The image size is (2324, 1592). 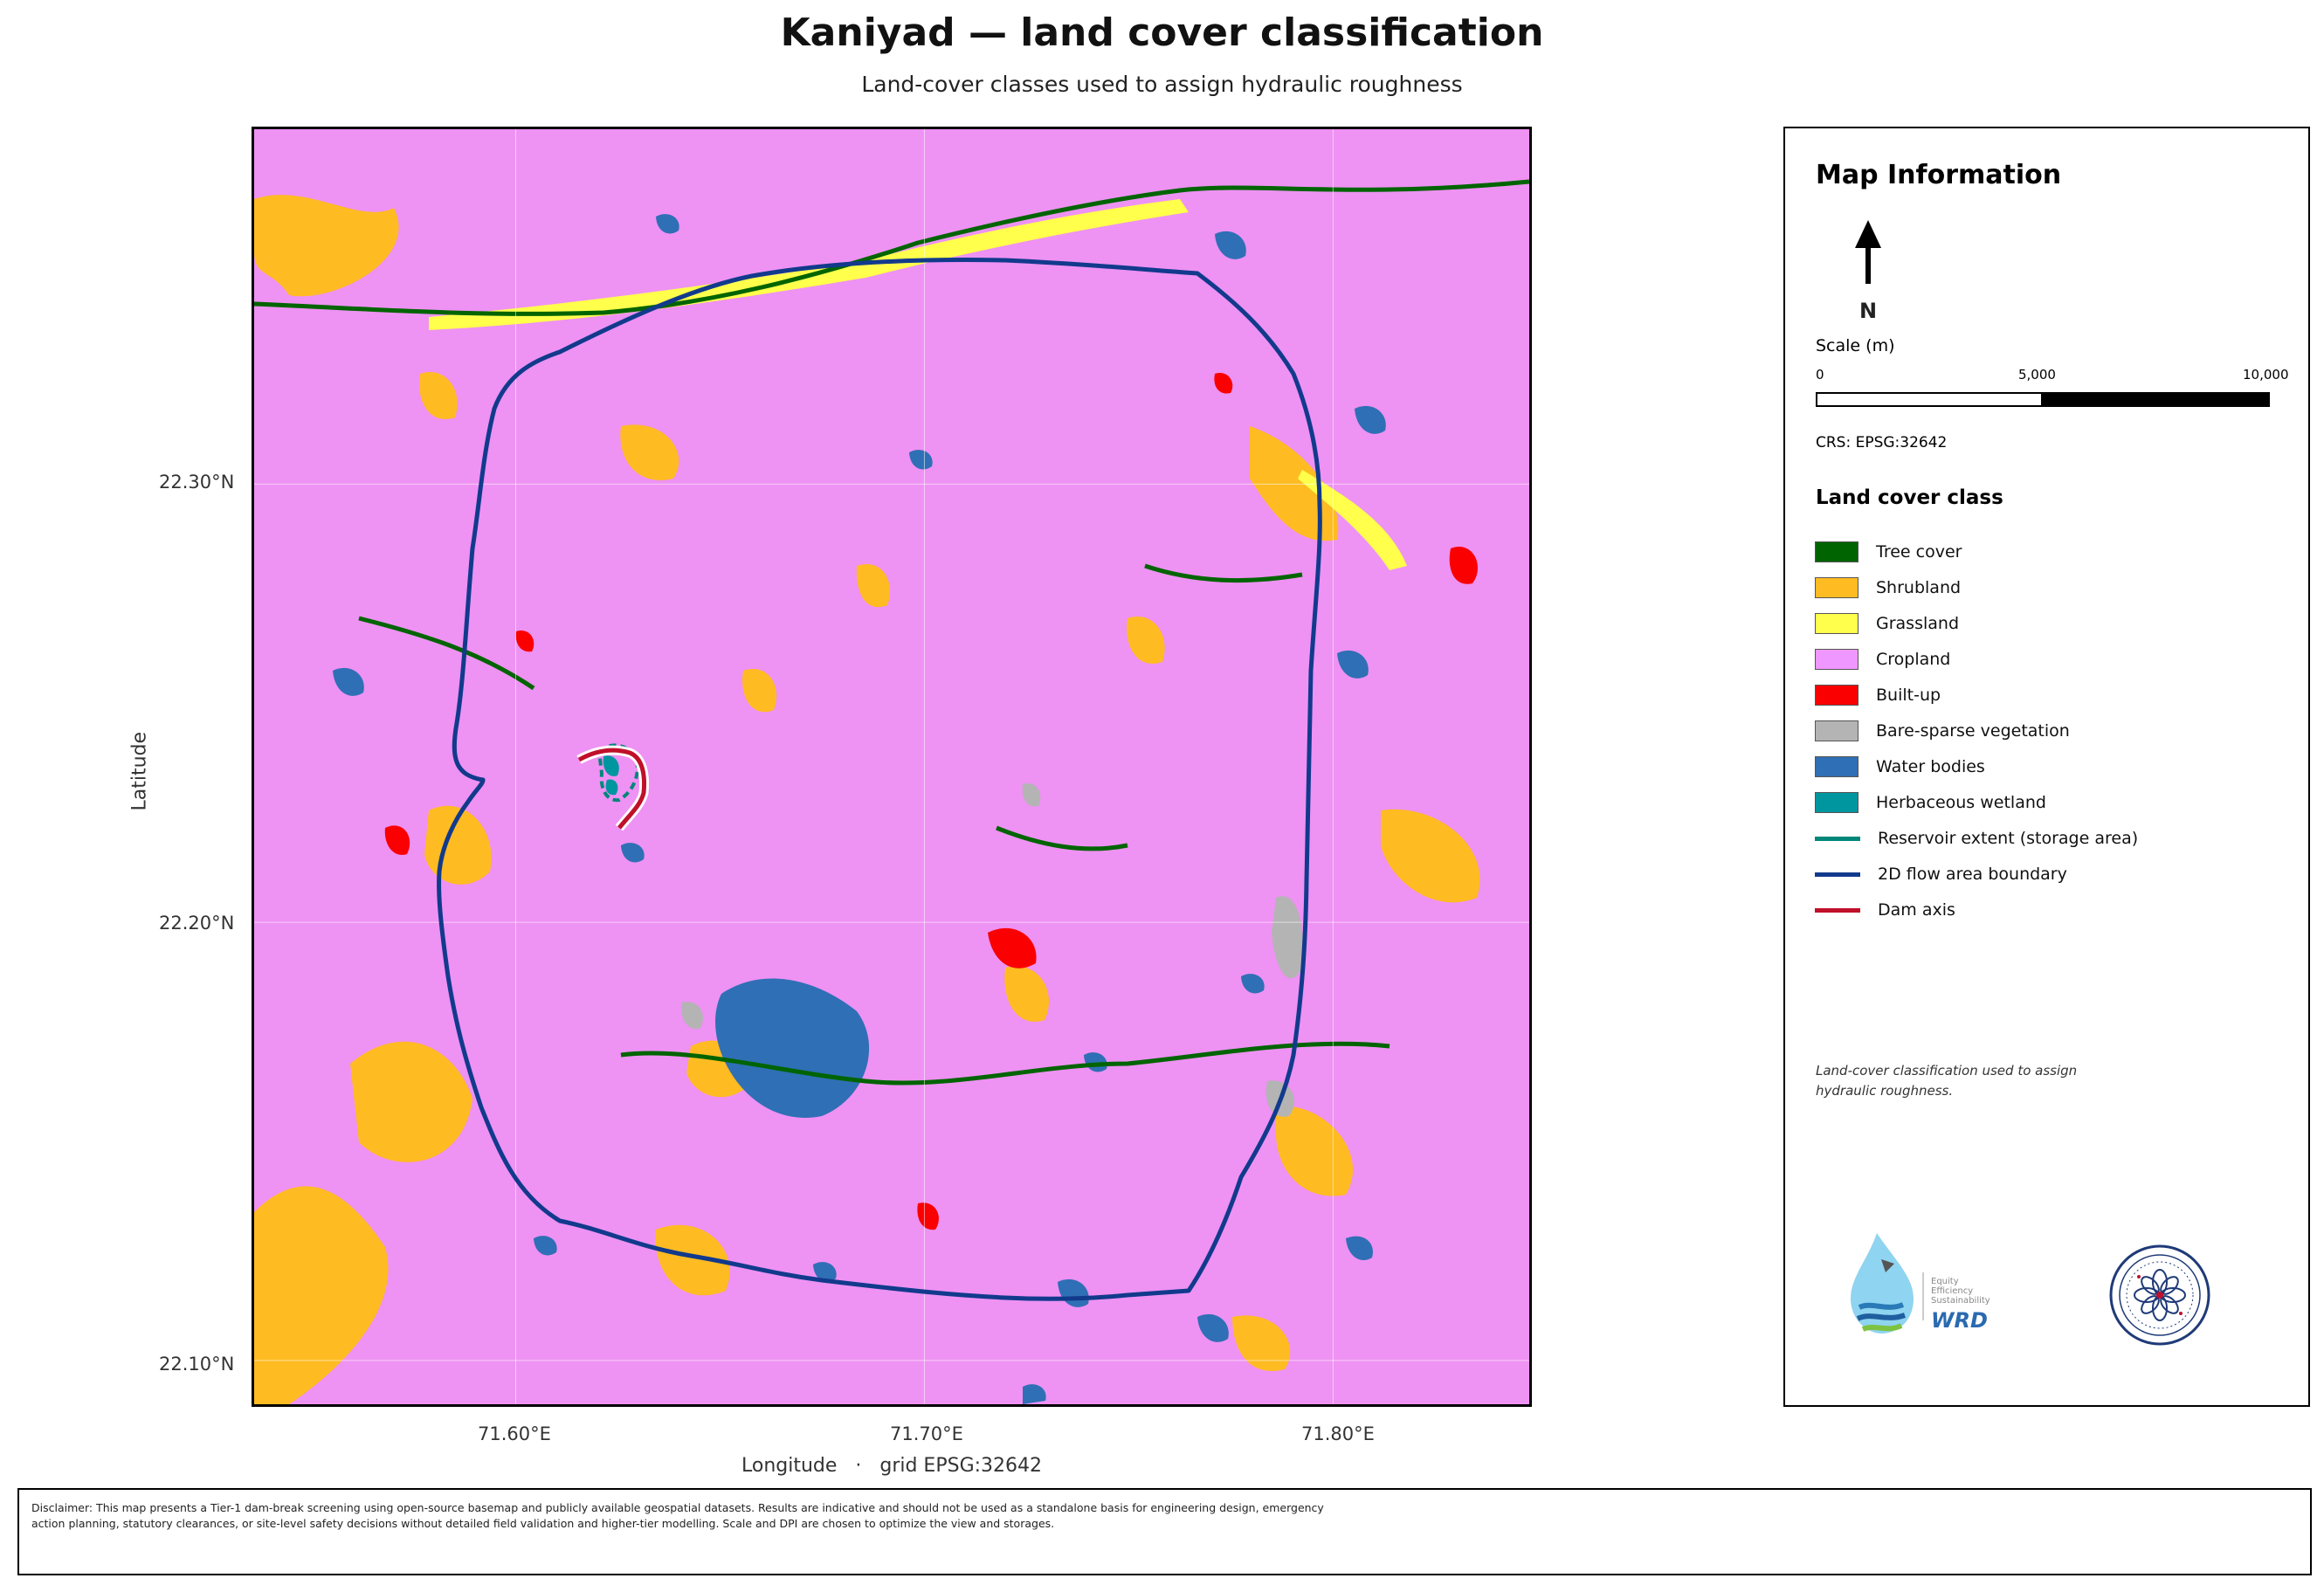 I want to click on legend-title: Land cover class, so click(x=1909, y=497).